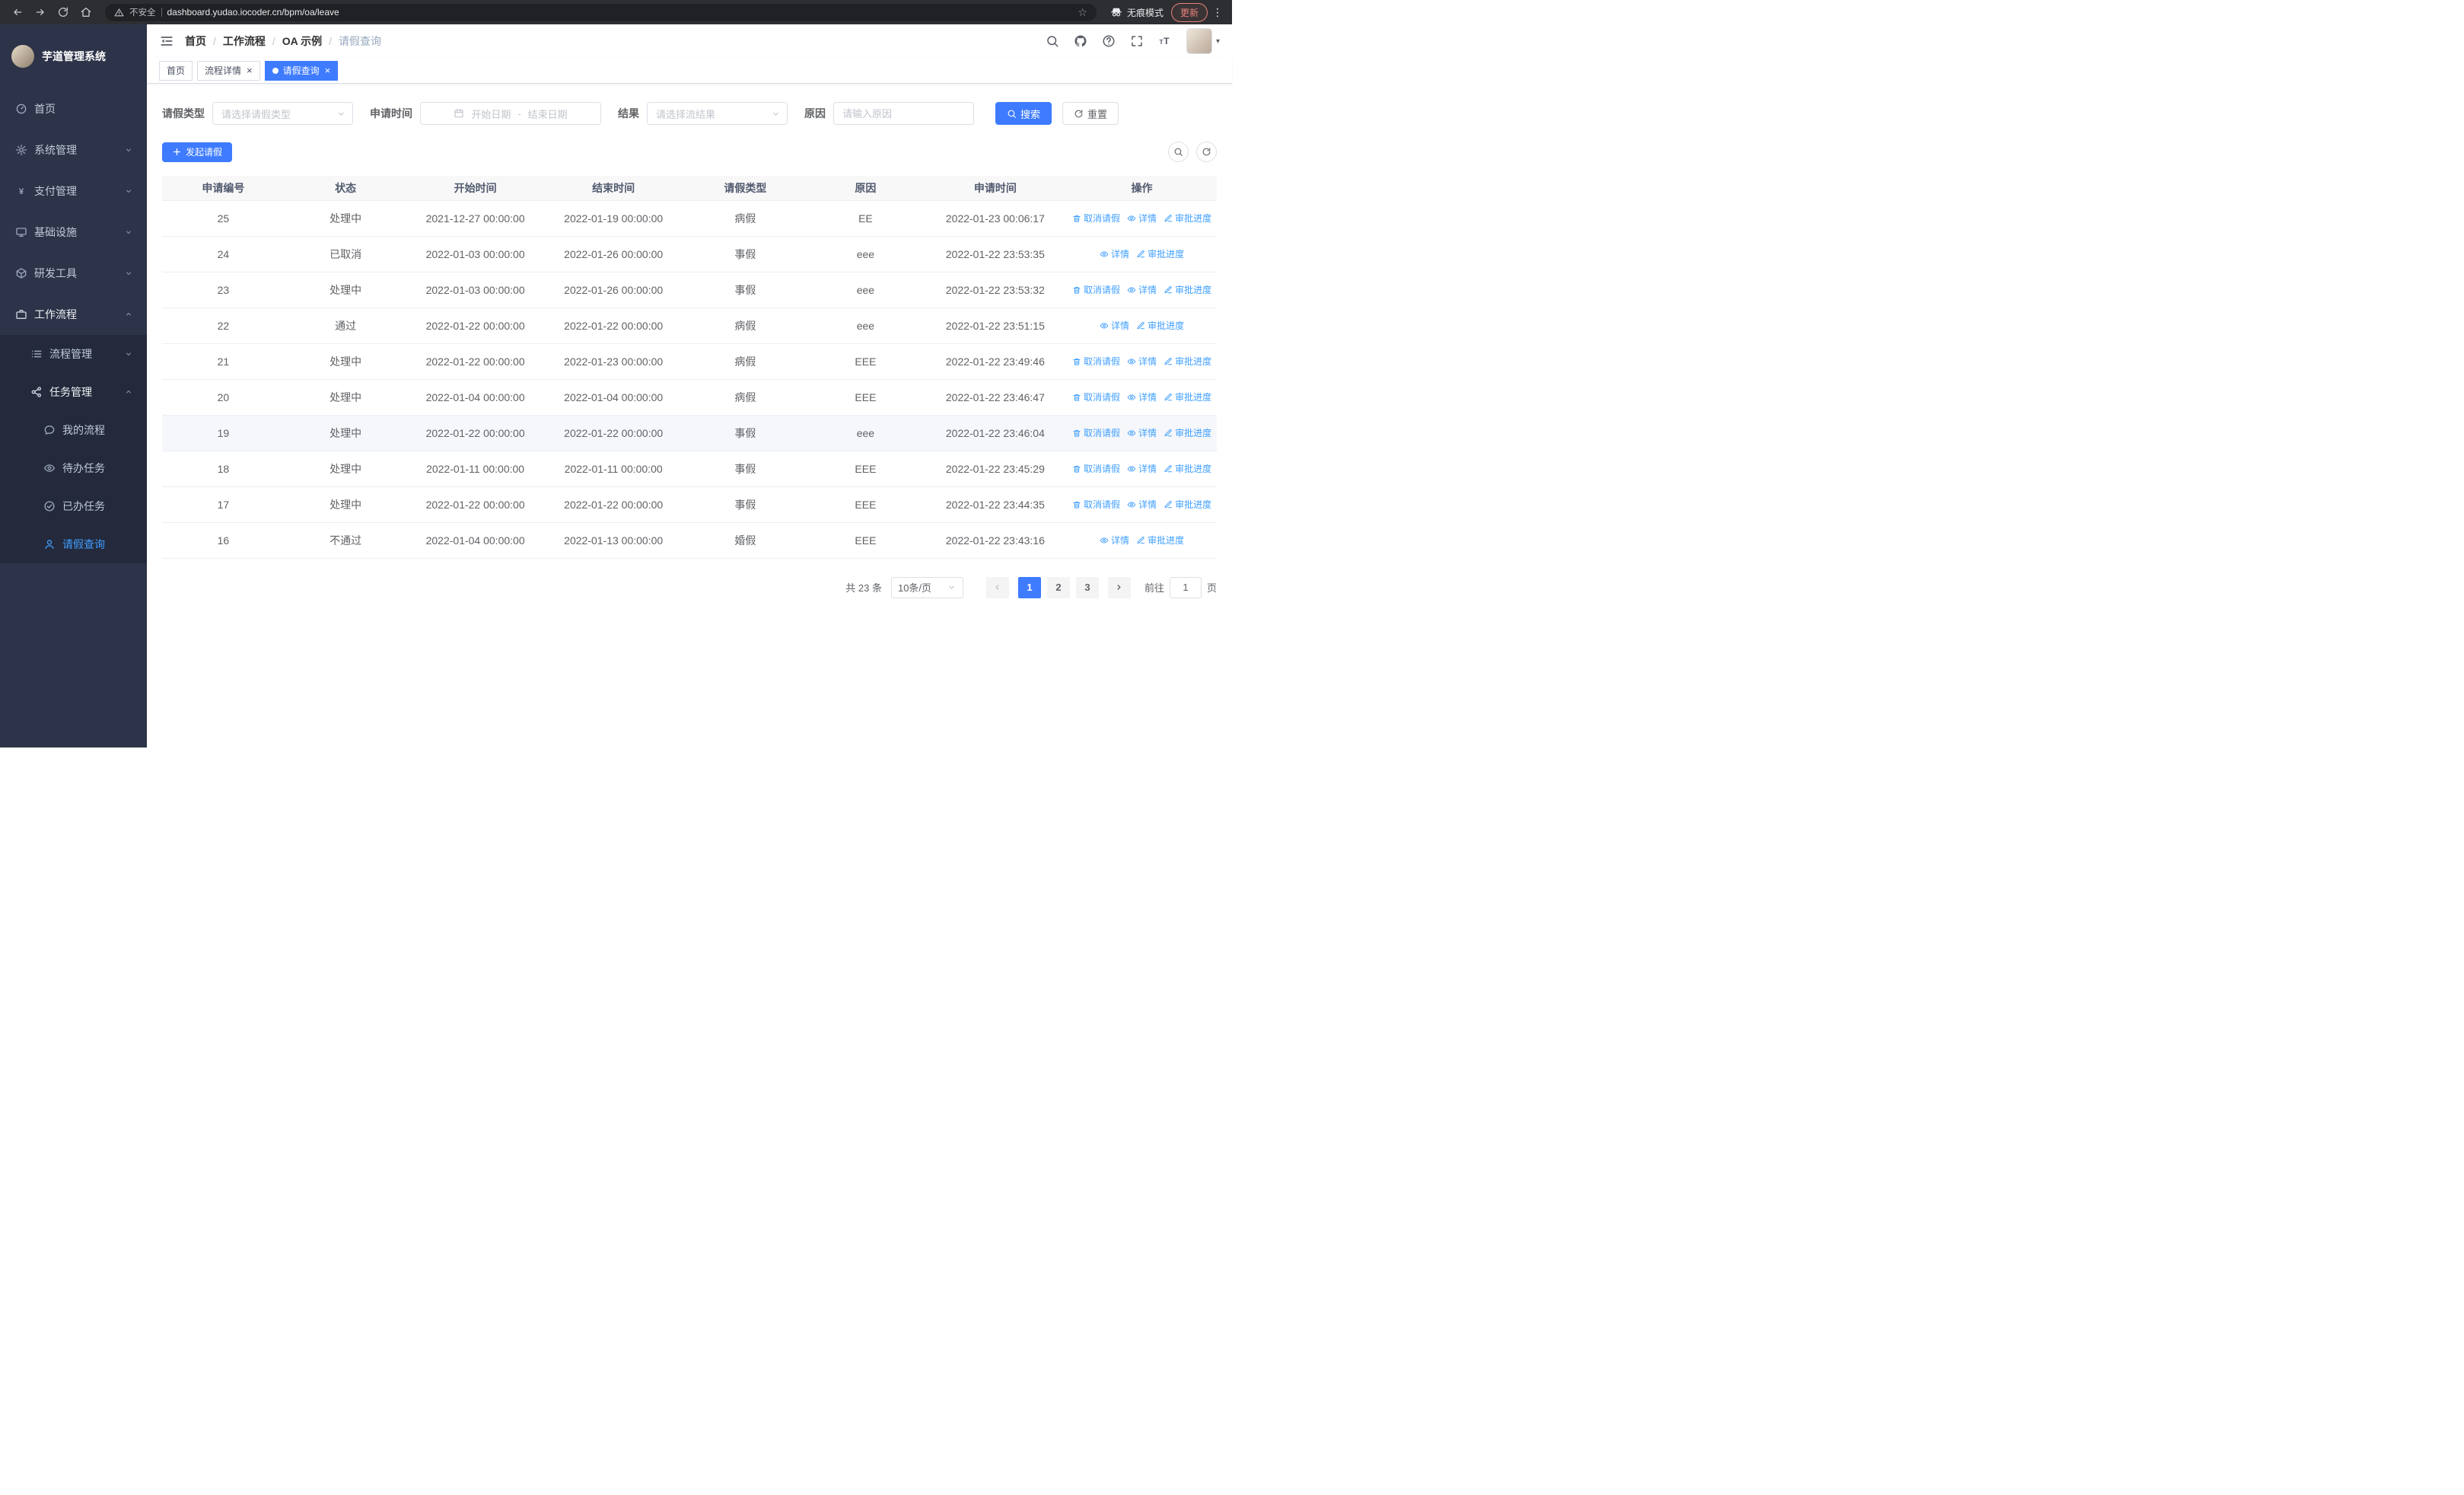  Describe the element at coordinates (1185, 587) in the screenshot. I see `goto-page-input` at that location.